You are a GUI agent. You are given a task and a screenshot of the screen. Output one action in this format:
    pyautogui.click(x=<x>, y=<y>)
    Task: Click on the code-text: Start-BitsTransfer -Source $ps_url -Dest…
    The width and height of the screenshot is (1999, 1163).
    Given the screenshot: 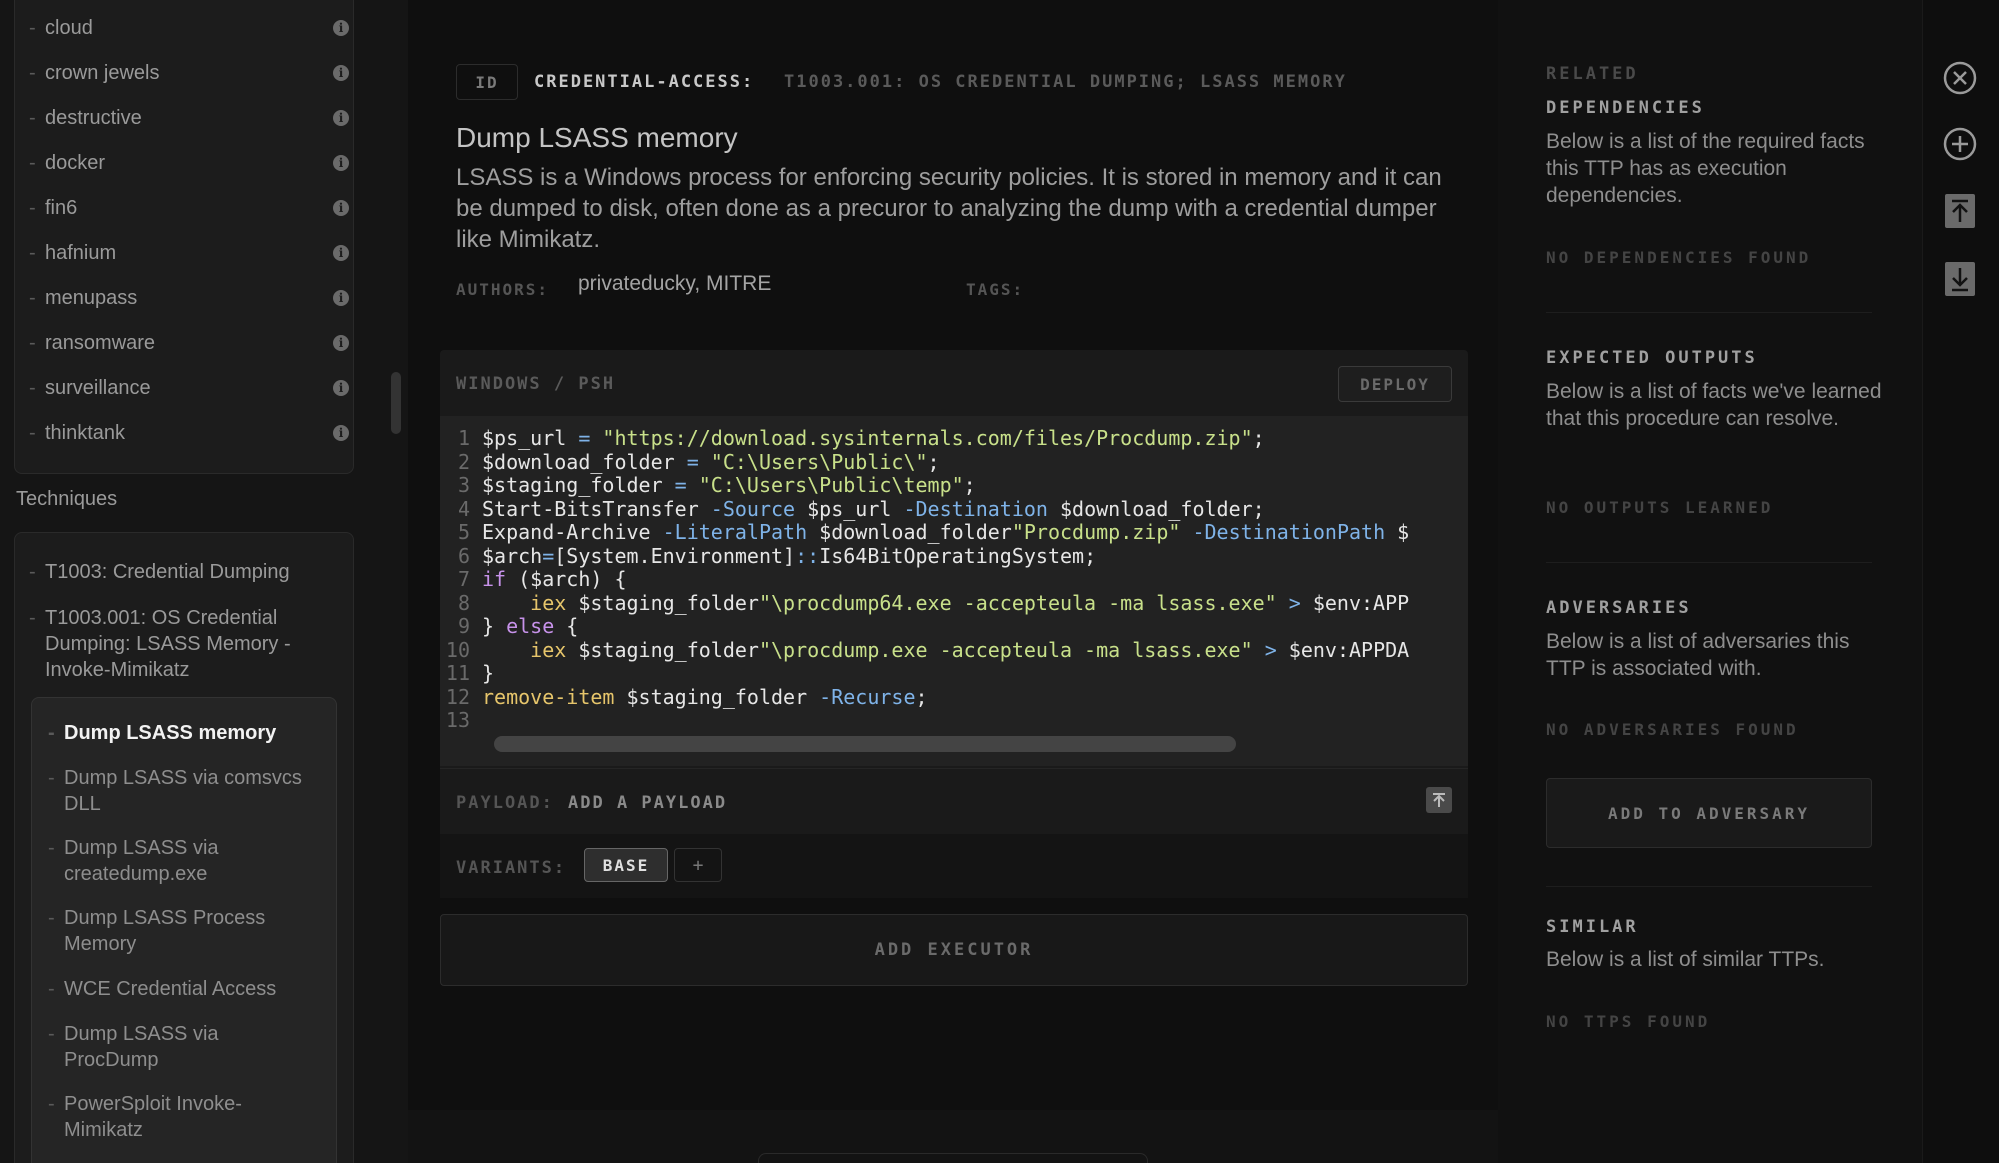 What is the action you would take?
    pyautogui.click(x=873, y=509)
    